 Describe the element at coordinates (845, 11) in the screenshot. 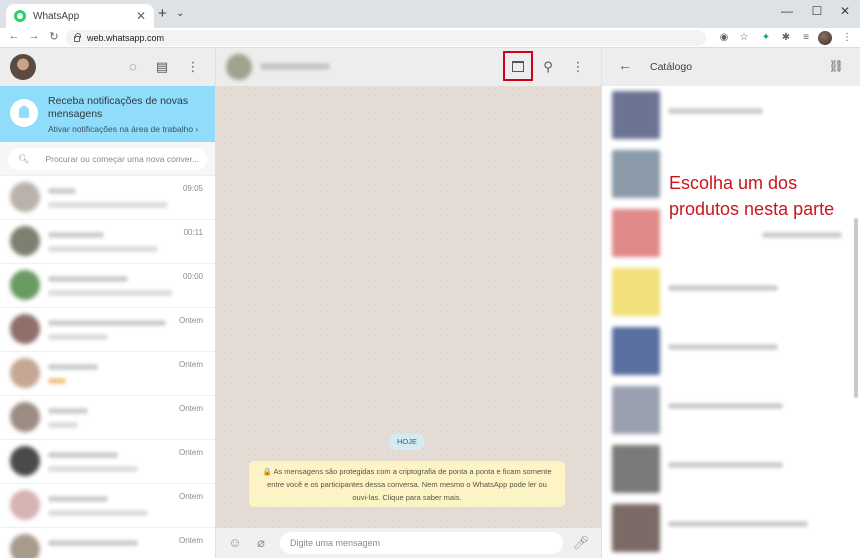

I see `close-window-icon: ✕` at that location.